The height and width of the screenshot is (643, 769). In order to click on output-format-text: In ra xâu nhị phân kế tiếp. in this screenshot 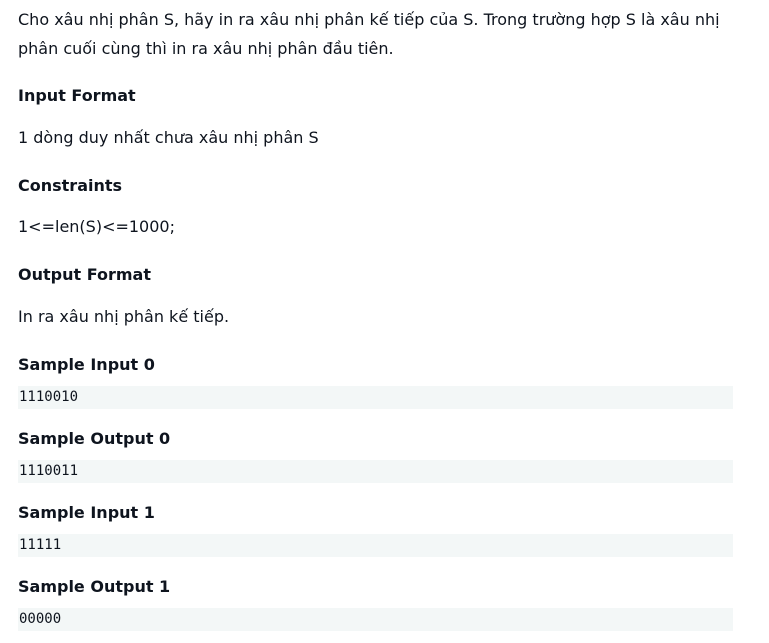, I will do `click(124, 316)`.